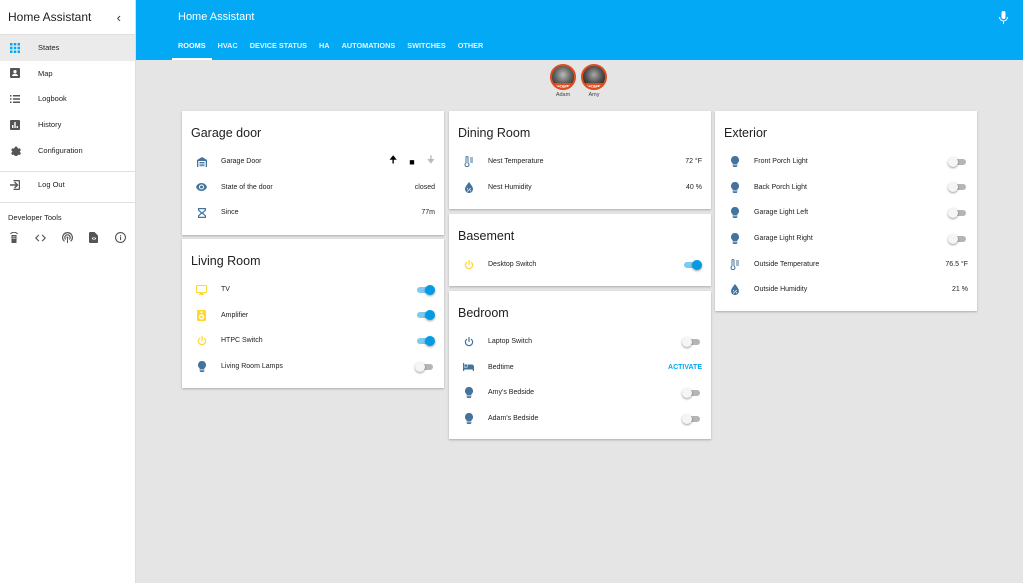  I want to click on sidebar-item-configuration: Configuration, so click(67, 150).